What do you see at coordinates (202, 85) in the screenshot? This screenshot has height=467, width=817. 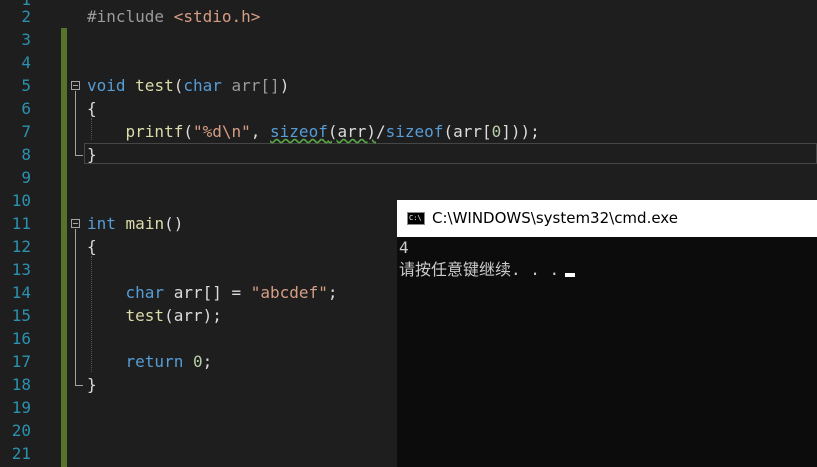 I see `param-type: char` at bounding box center [202, 85].